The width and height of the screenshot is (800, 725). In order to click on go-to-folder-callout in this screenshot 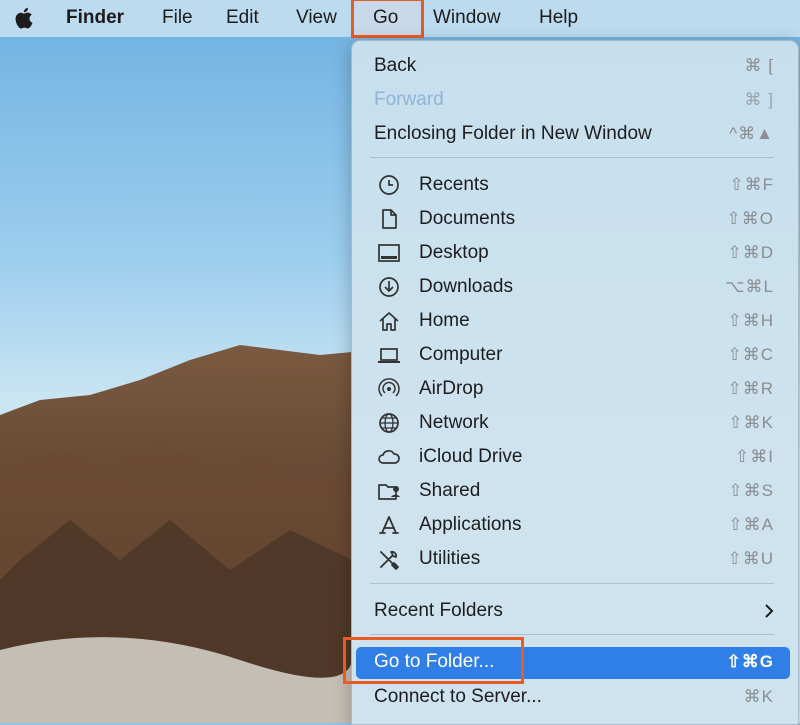, I will do `click(433, 660)`.